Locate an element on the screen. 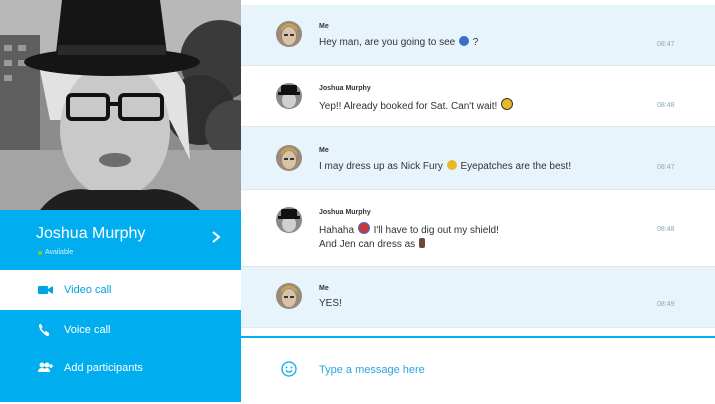 The width and height of the screenshot is (715, 404). presence-dot-icon is located at coordinates (40, 252).